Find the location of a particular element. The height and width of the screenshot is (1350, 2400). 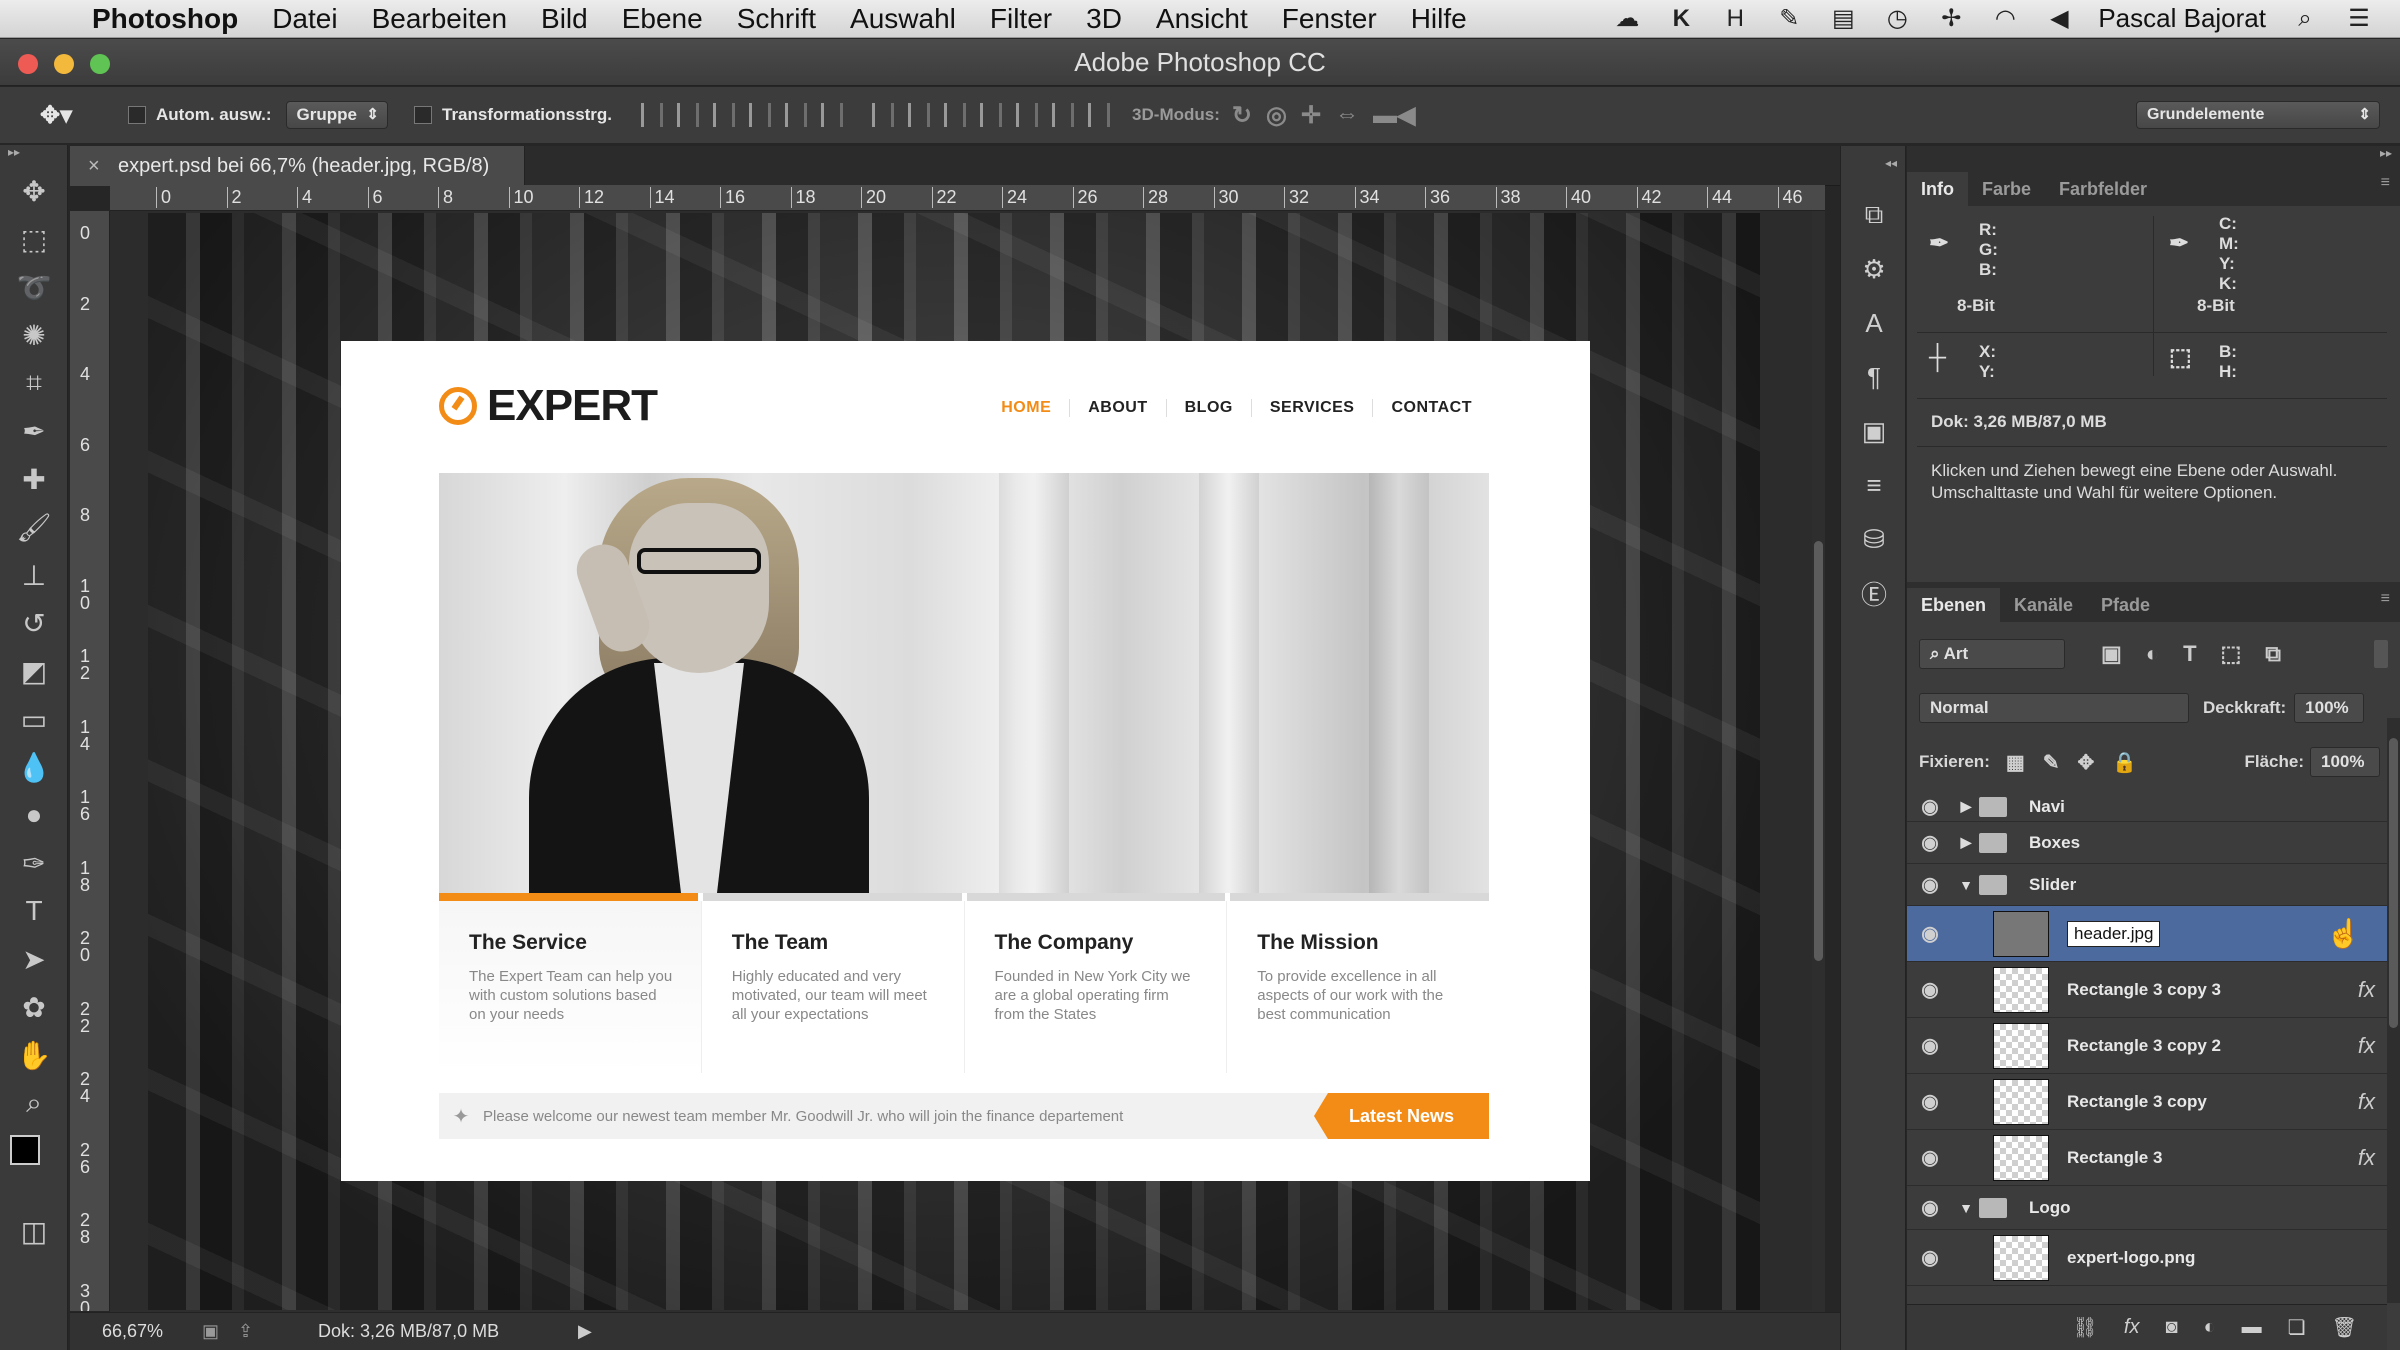

distribute-vcenter-icon is located at coordinates (919, 115).